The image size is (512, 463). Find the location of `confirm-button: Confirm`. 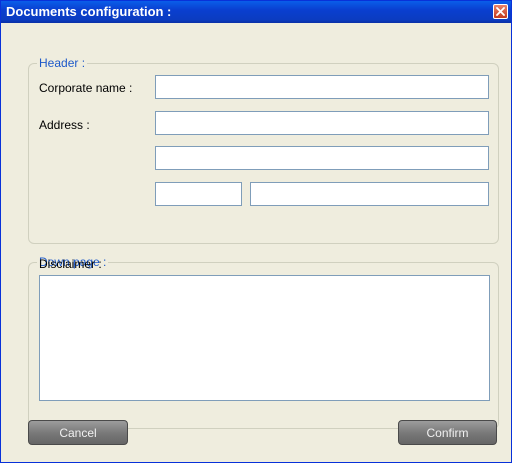

confirm-button: Confirm is located at coordinates (447, 432).